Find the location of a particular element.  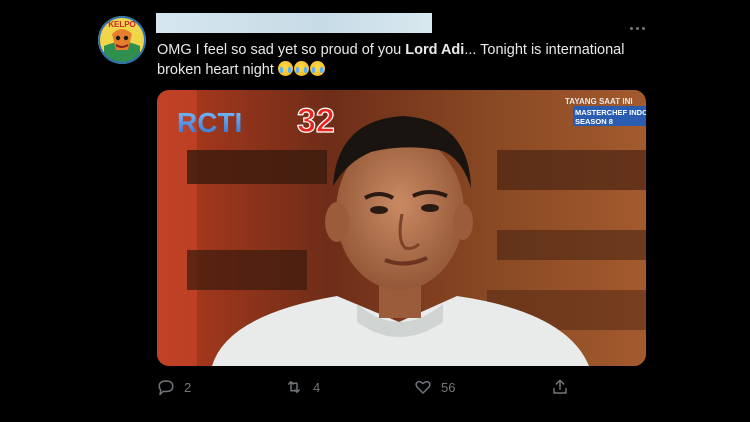

retweet-icon is located at coordinates (294, 387).